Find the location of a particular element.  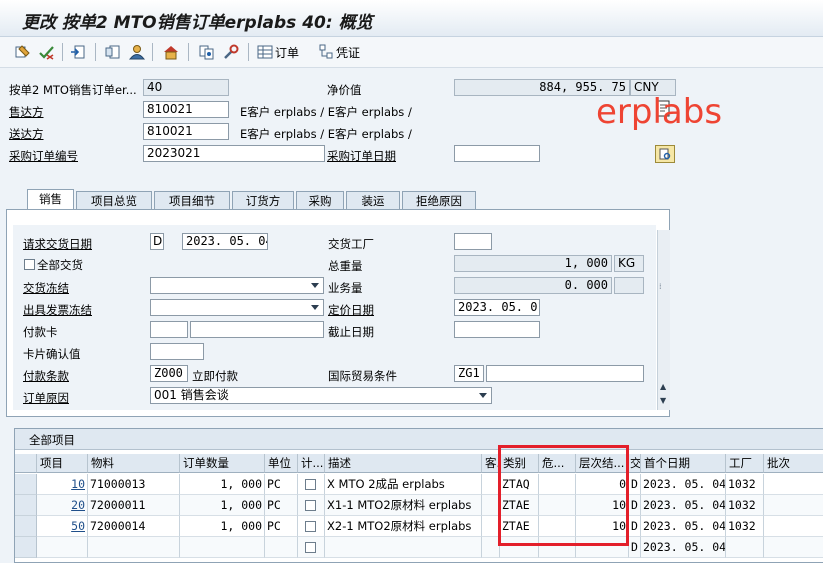

payment-card-type-field is located at coordinates (169, 329).